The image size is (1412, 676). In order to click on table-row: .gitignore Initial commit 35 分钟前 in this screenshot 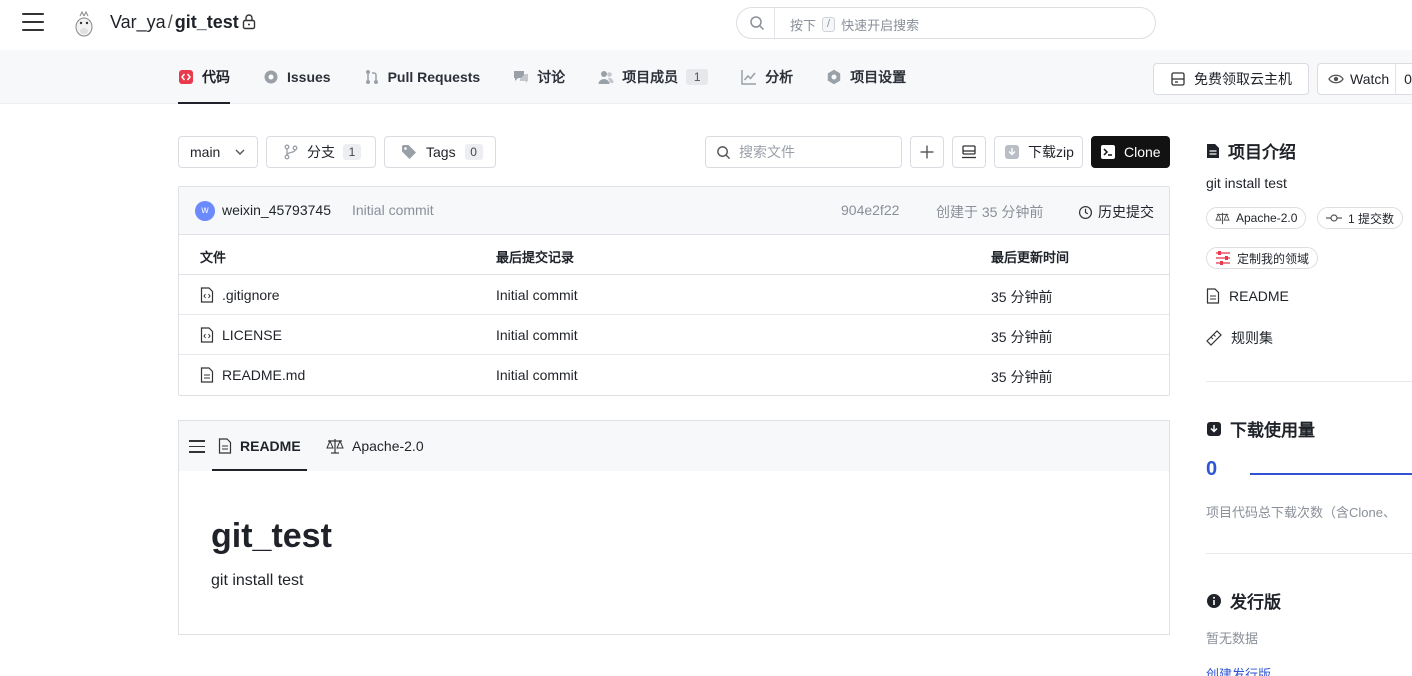, I will do `click(674, 295)`.